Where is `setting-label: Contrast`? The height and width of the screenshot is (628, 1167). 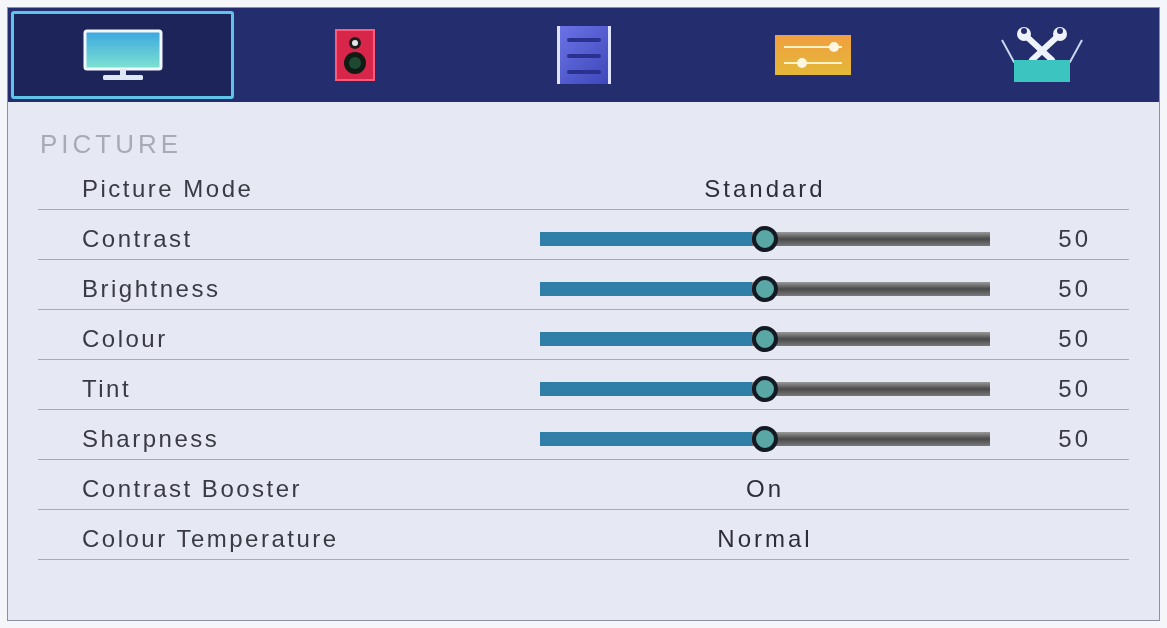
setting-label: Contrast is located at coordinates (137, 238).